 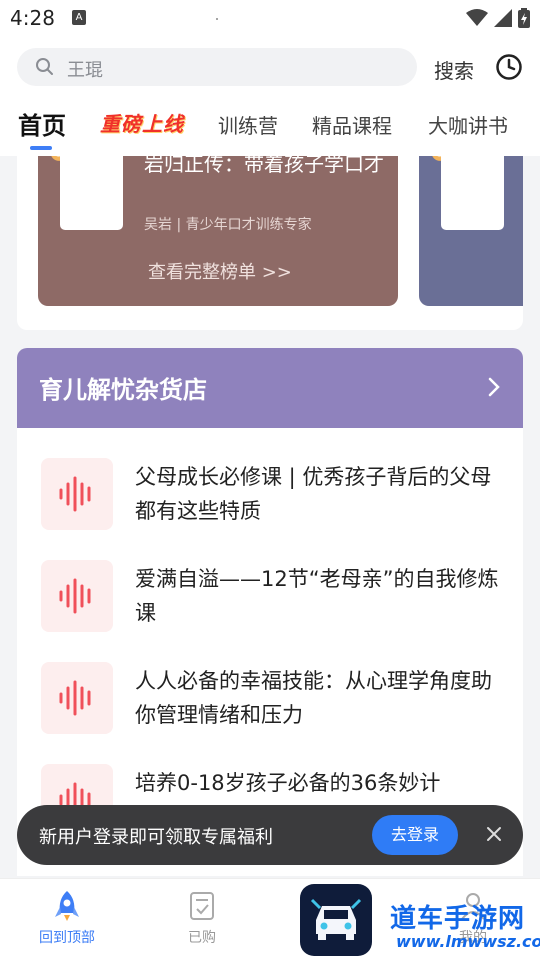 What do you see at coordinates (32, 18) in the screenshot?
I see `status-time: 4:28` at bounding box center [32, 18].